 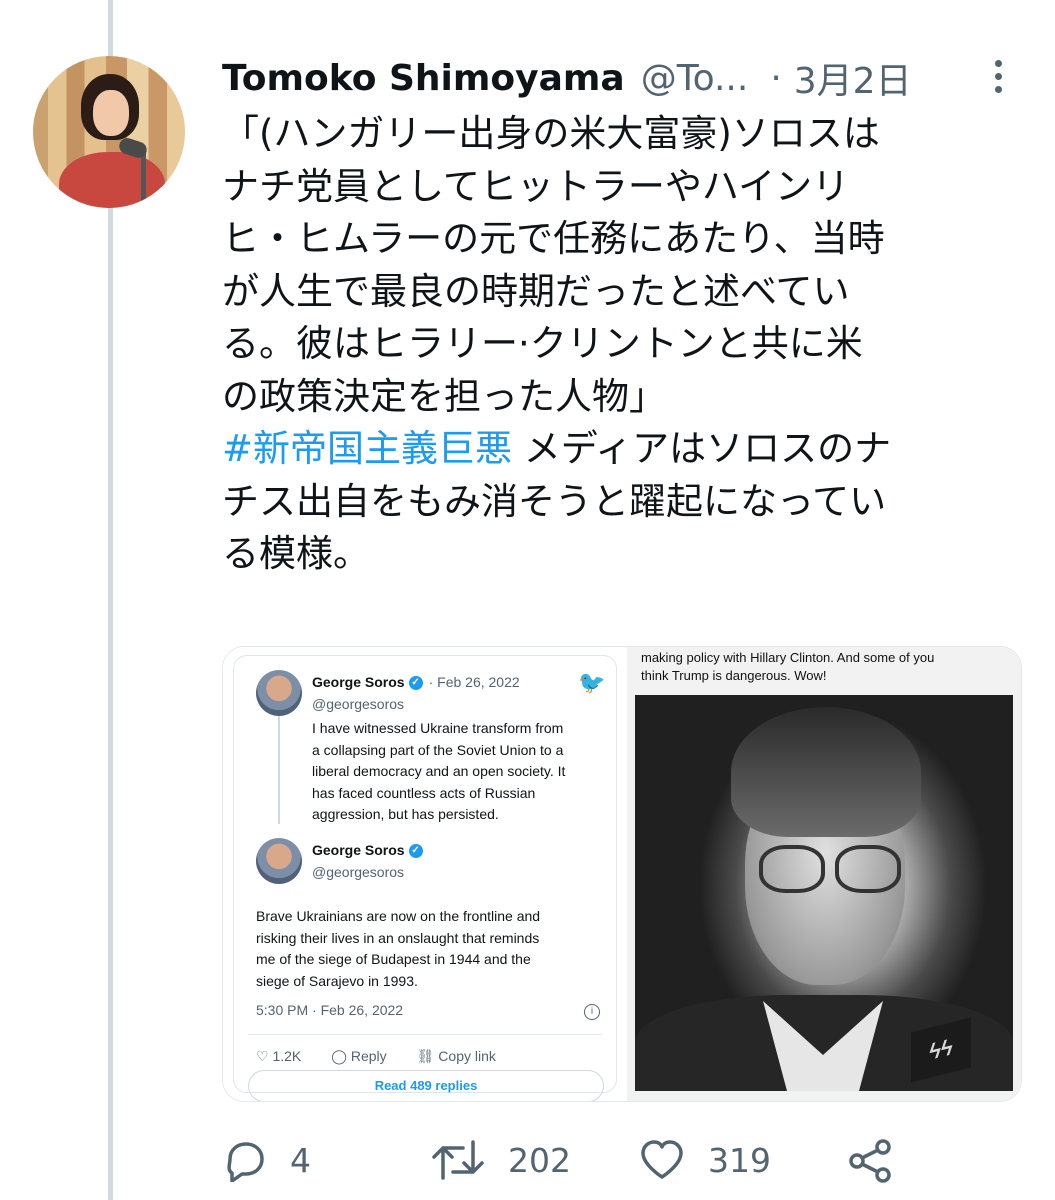 What do you see at coordinates (474, 682) in the screenshot?
I see `embedded-date: · Feb 26, 2022` at bounding box center [474, 682].